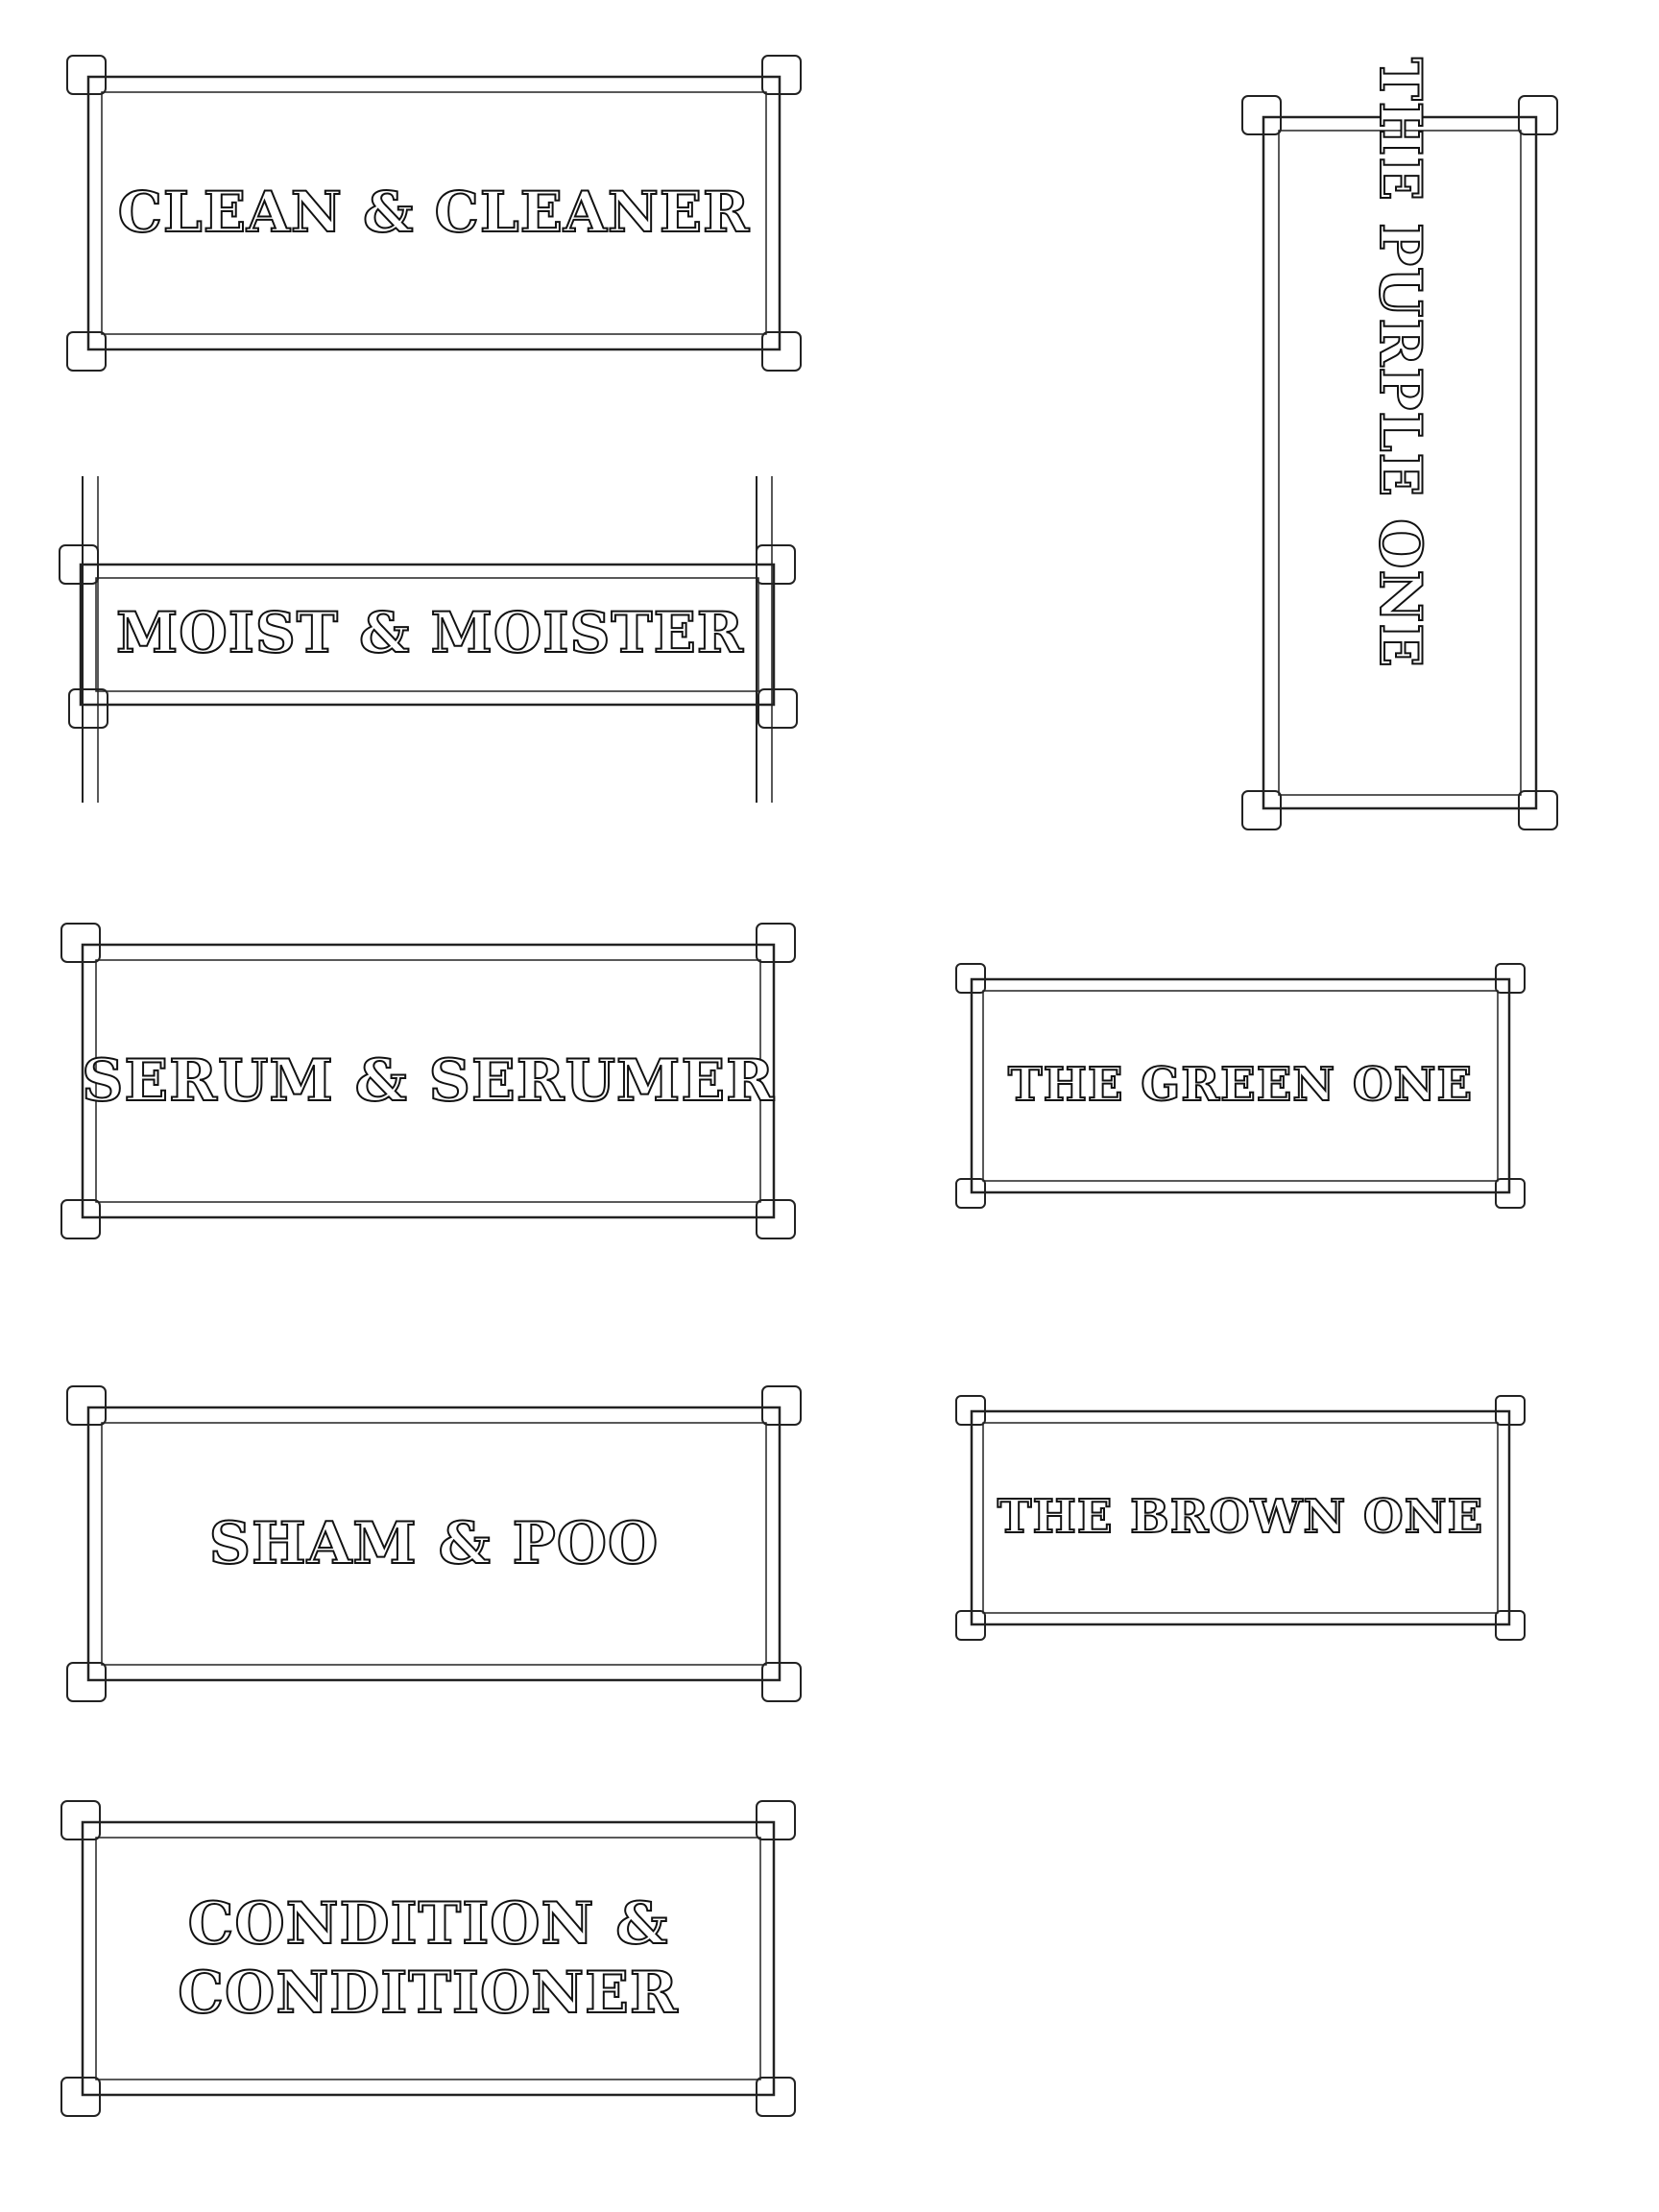  What do you see at coordinates (429, 632) in the screenshot?
I see `label-text: MOIST & MOISTER` at bounding box center [429, 632].